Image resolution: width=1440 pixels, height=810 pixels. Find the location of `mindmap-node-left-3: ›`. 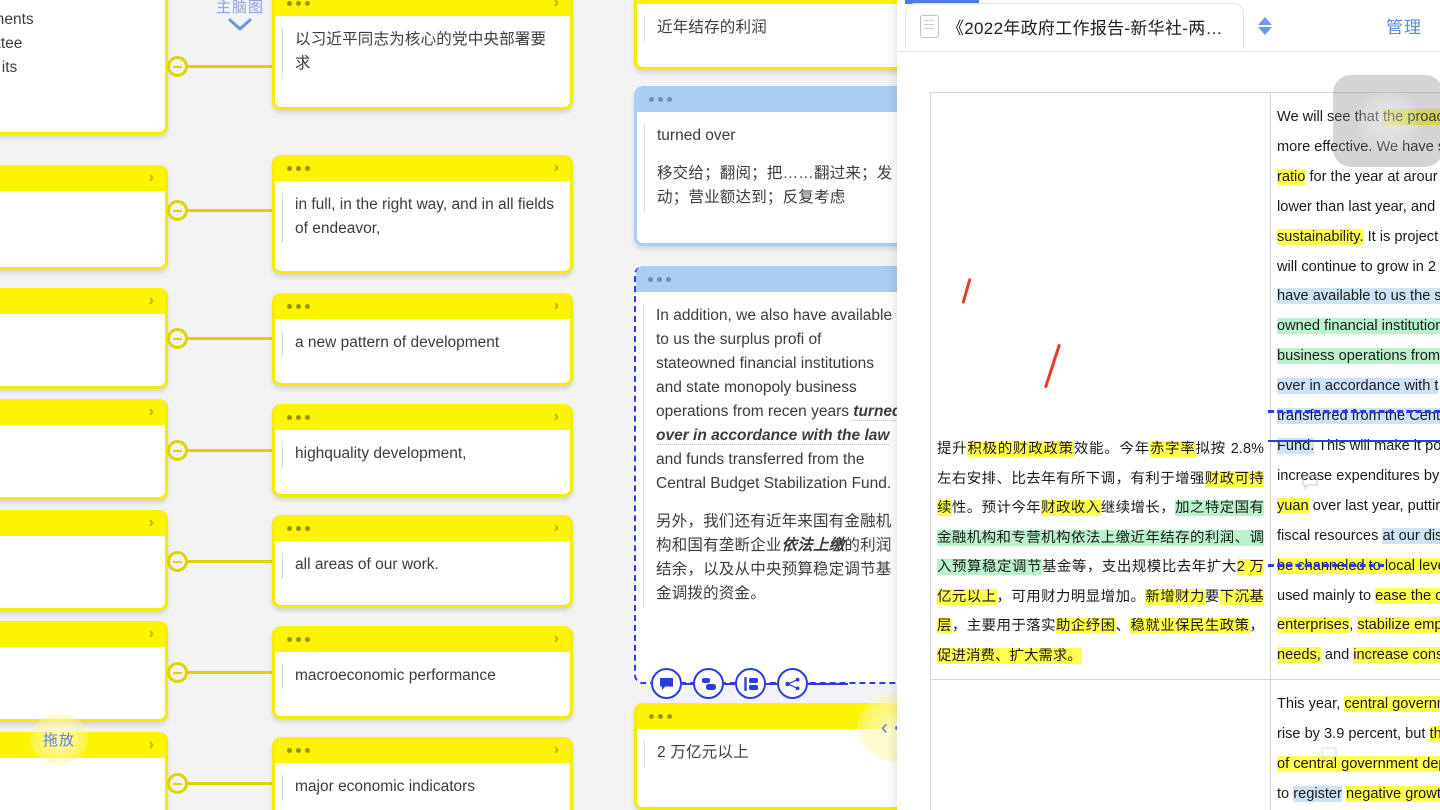

mindmap-node-left-3: › is located at coordinates (84, 338).